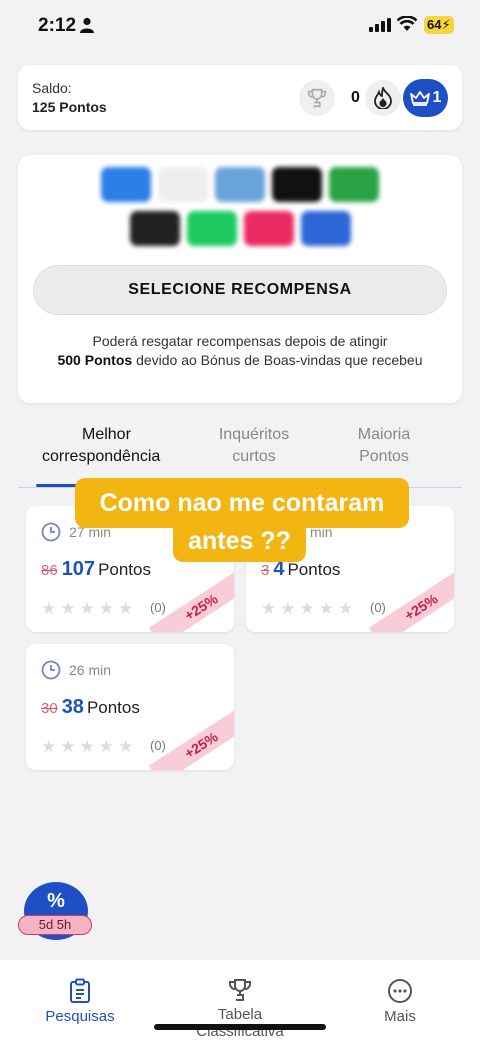 Image resolution: width=480 pixels, height=1040 pixels. What do you see at coordinates (49, 570) in the screenshot?
I see `old-points: 86` at bounding box center [49, 570].